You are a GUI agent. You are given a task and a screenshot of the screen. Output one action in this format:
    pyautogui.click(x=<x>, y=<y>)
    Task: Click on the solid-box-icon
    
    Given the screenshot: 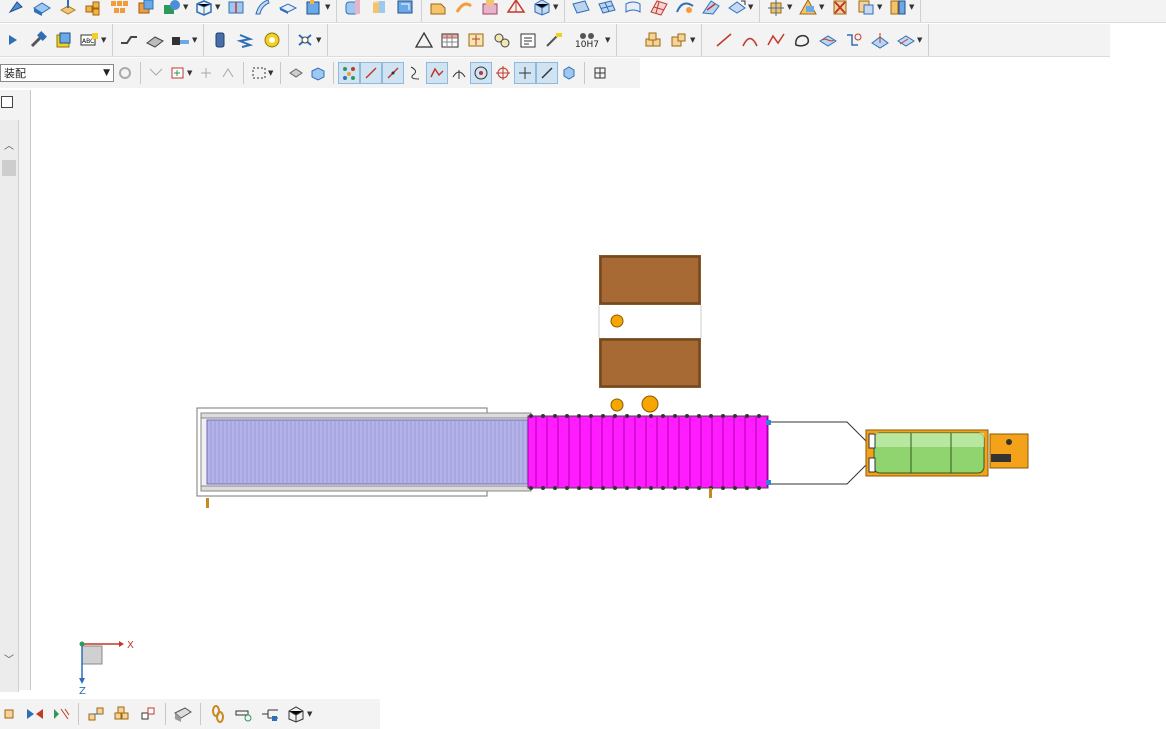 What is the action you would take?
    pyautogui.click(x=542, y=10)
    